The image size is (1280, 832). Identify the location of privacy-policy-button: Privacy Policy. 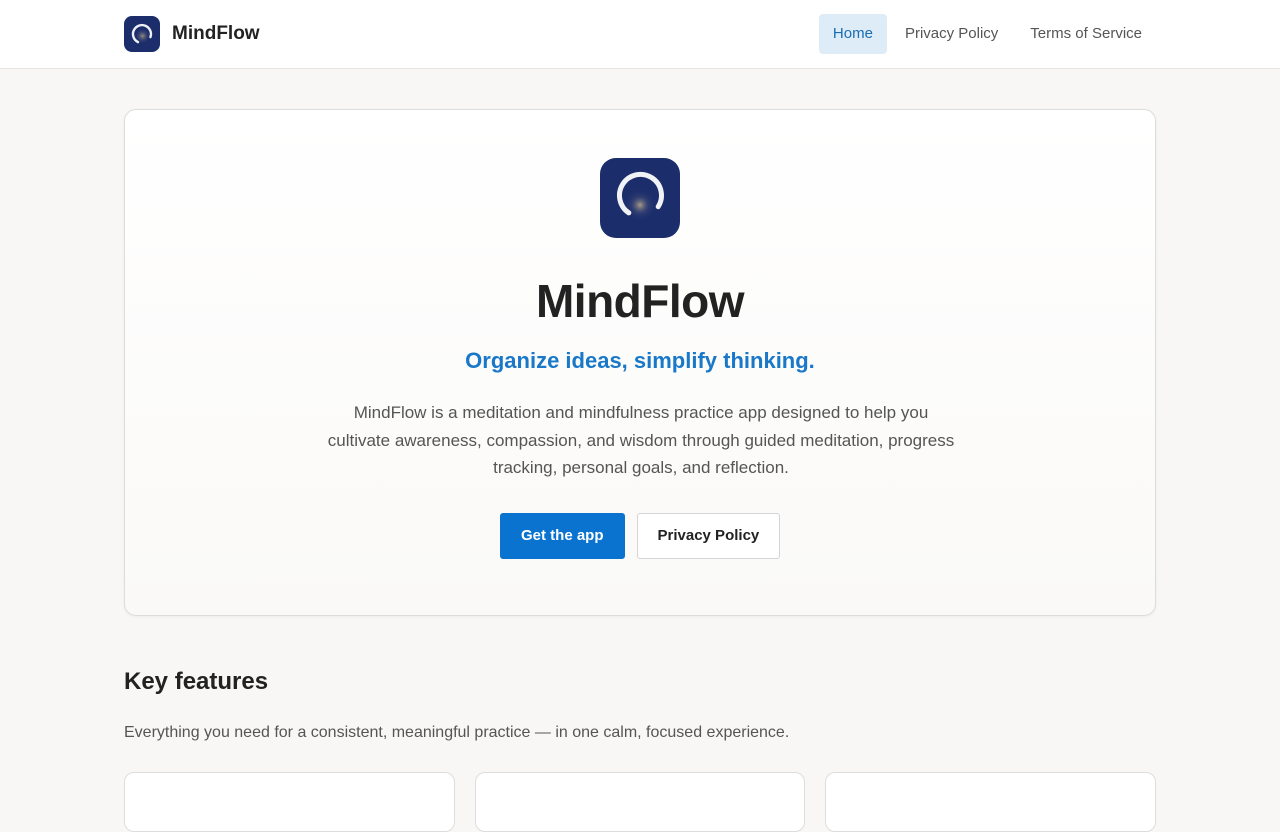
(708, 536).